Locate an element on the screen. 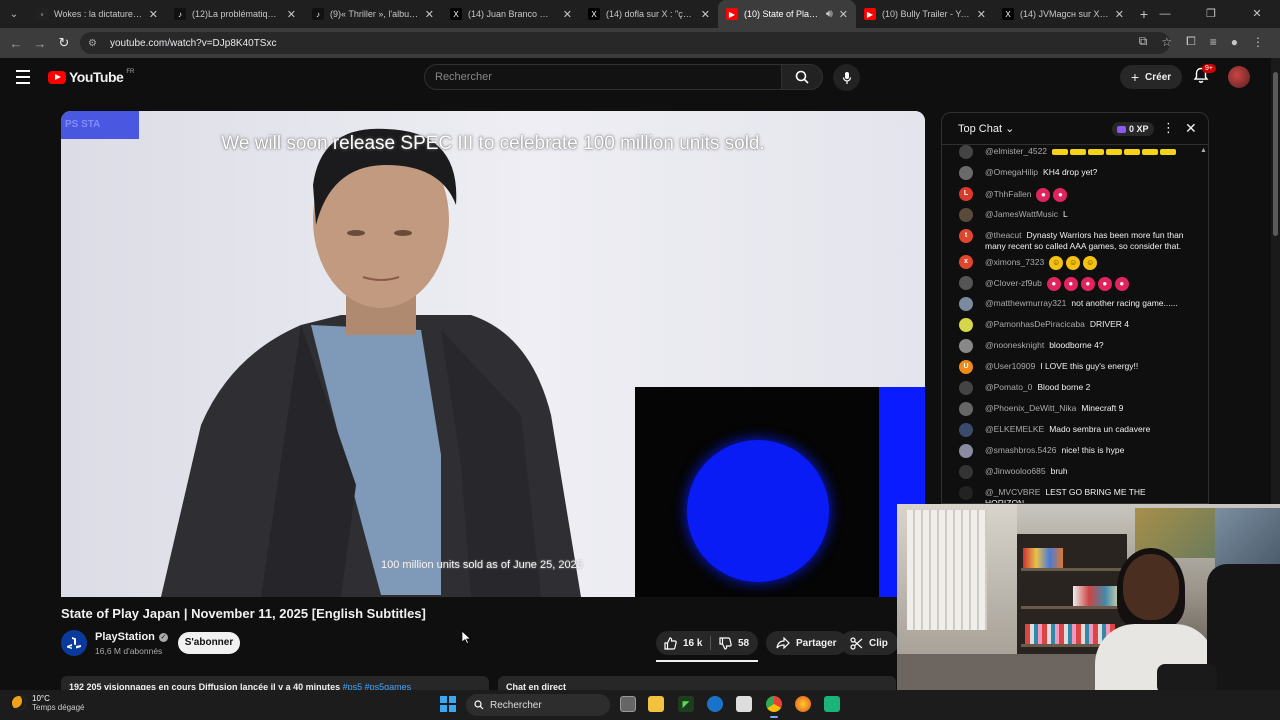  close-window-icon: ✕ is located at coordinates (1257, 14).